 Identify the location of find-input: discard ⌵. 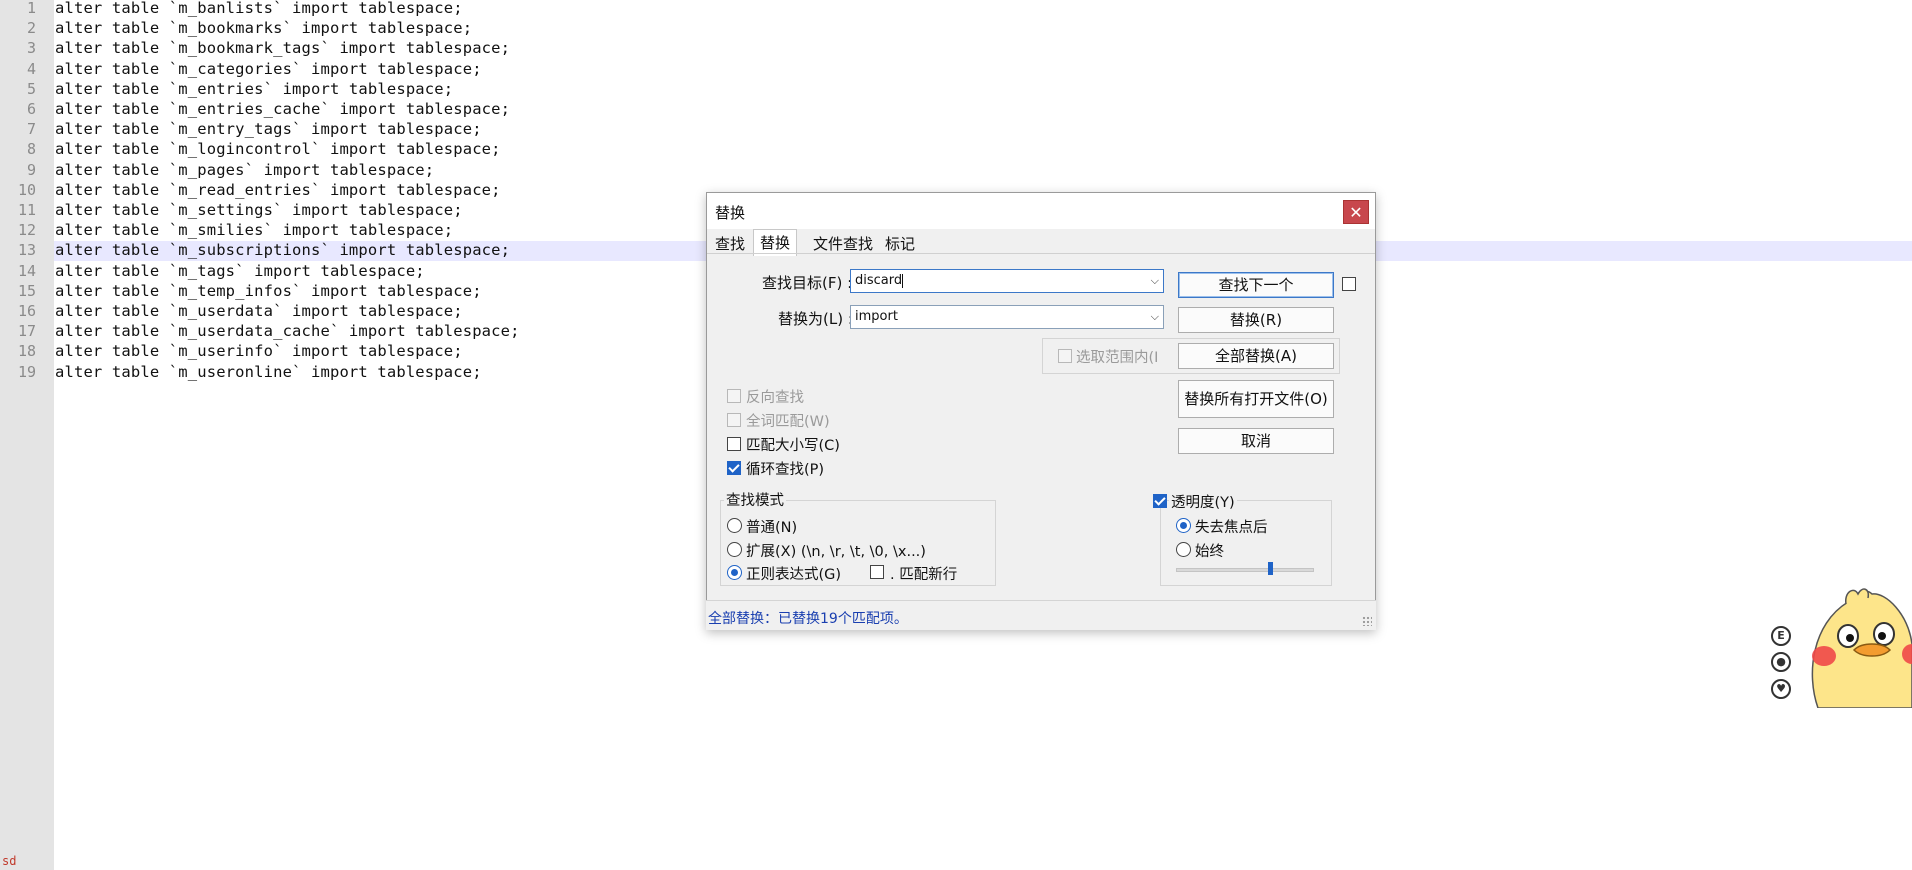
(1007, 281).